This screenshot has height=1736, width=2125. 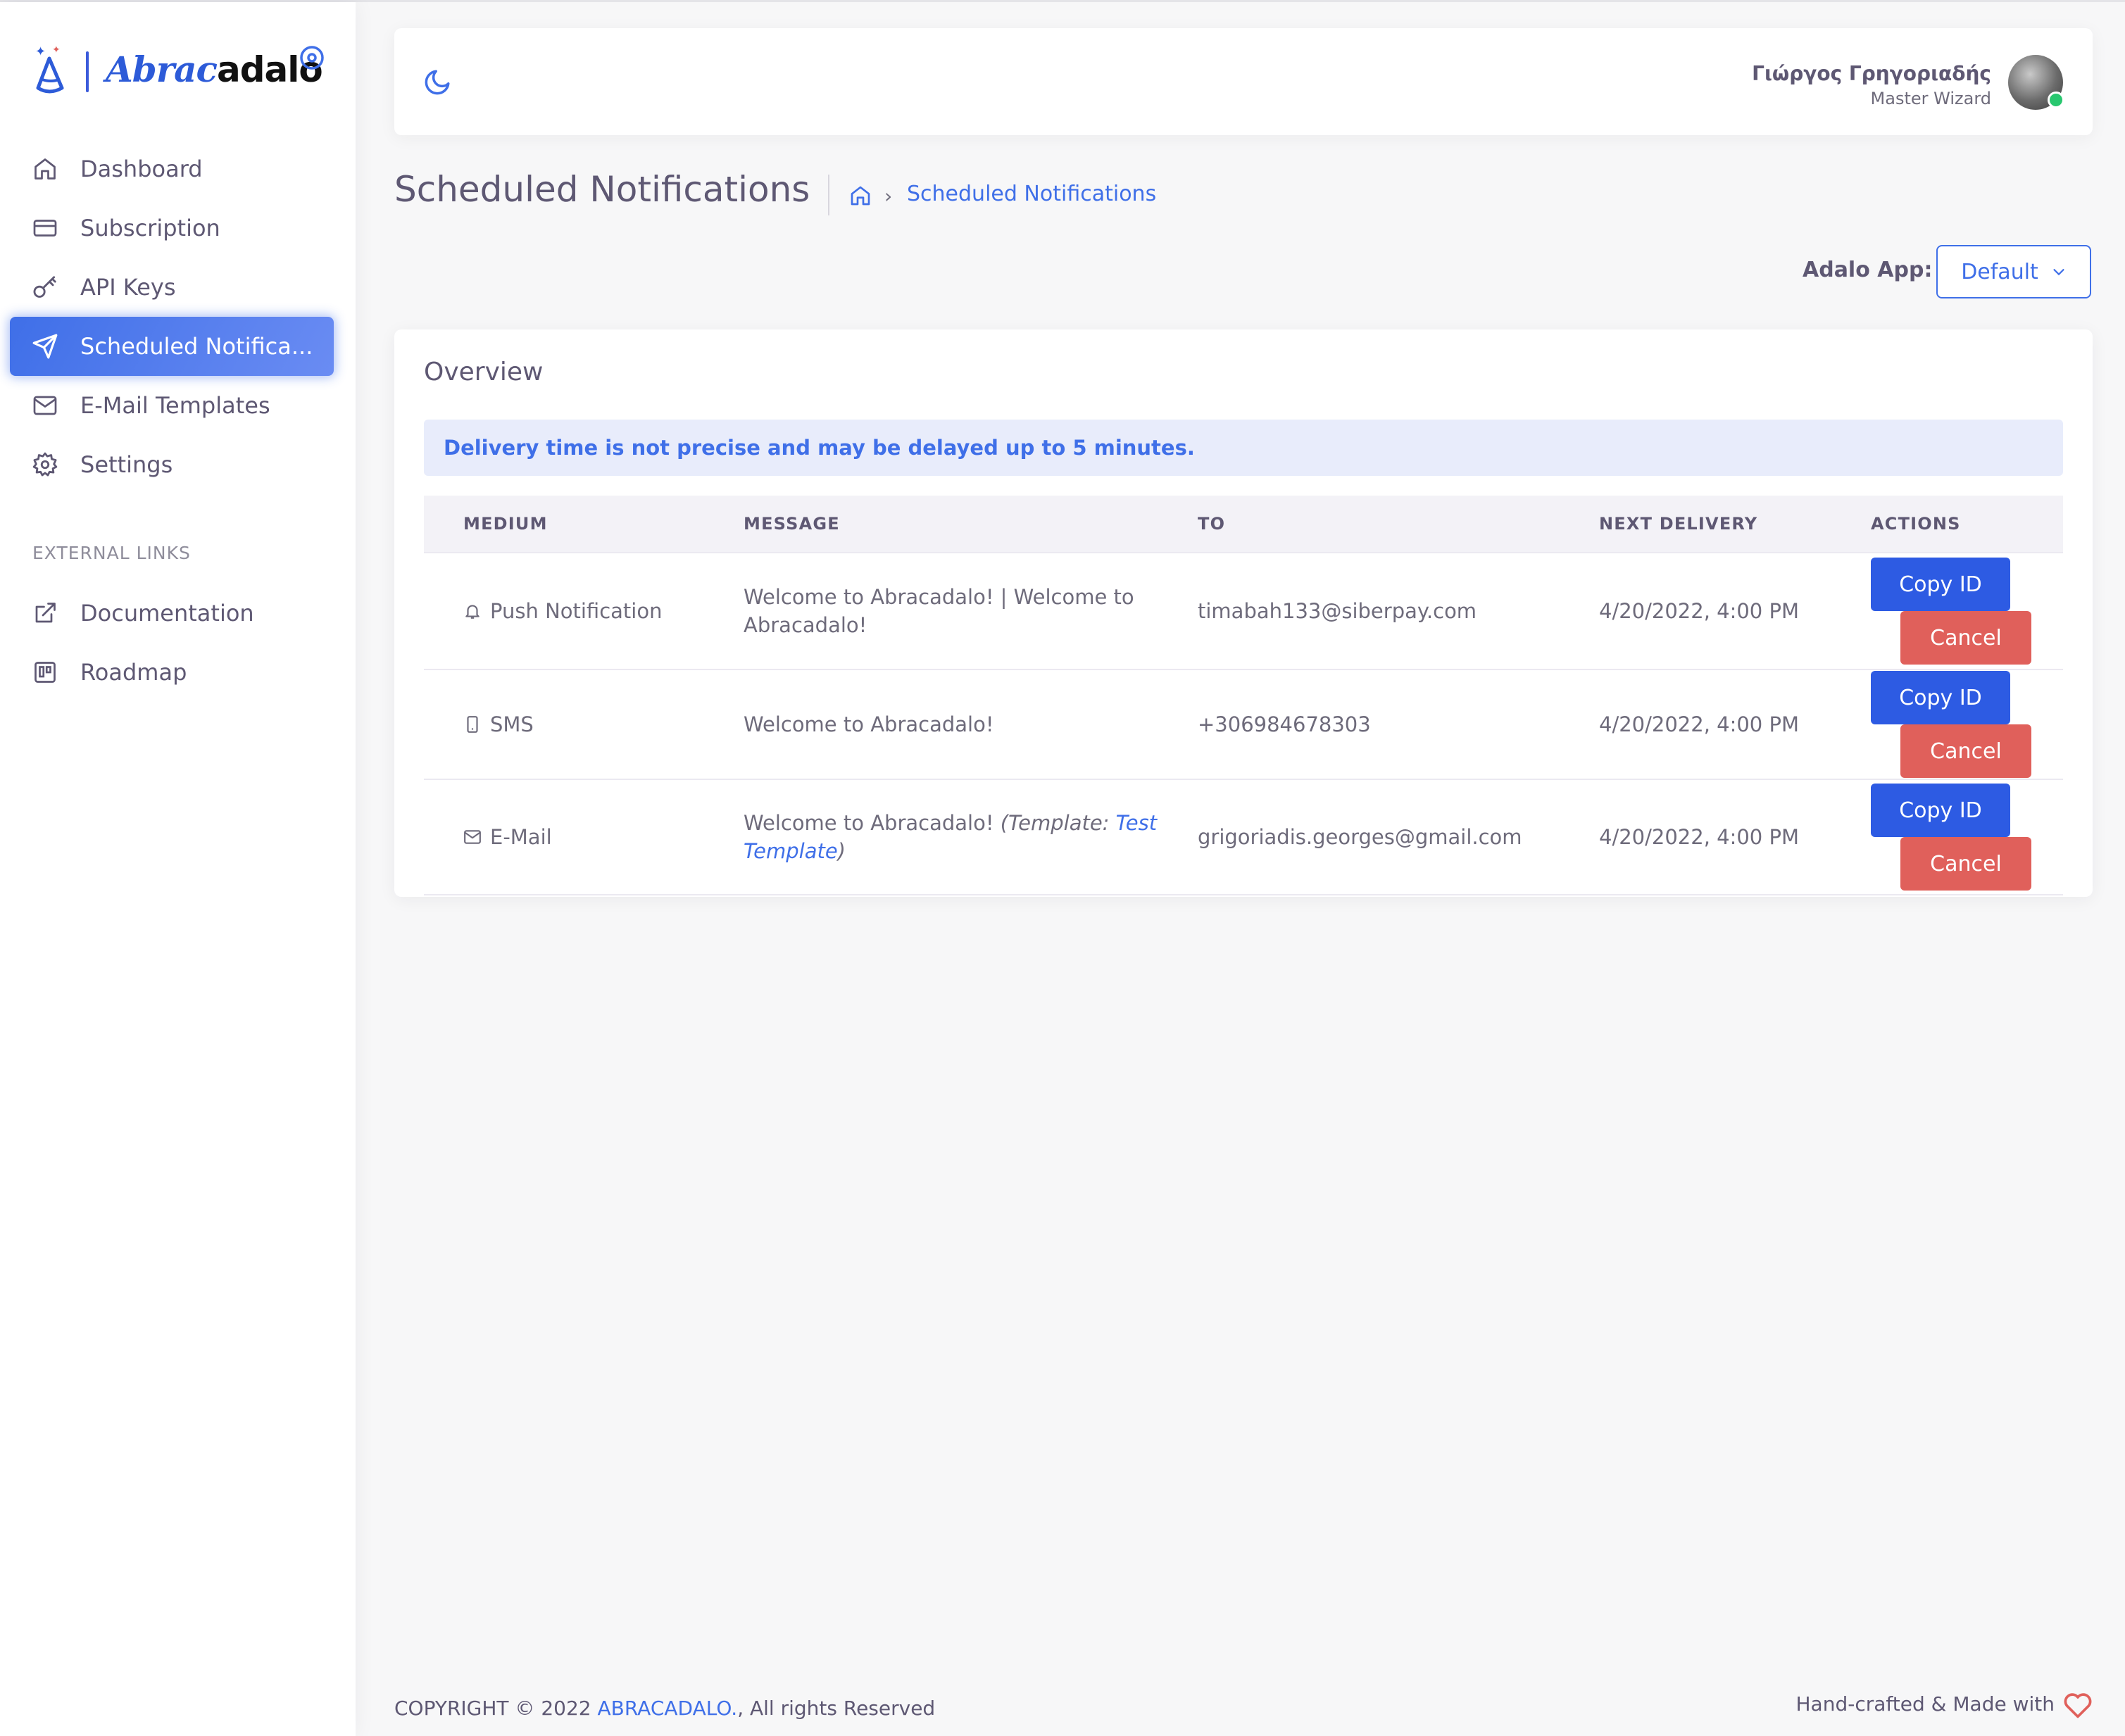 I want to click on chevron-down-icon, so click(x=2059, y=272).